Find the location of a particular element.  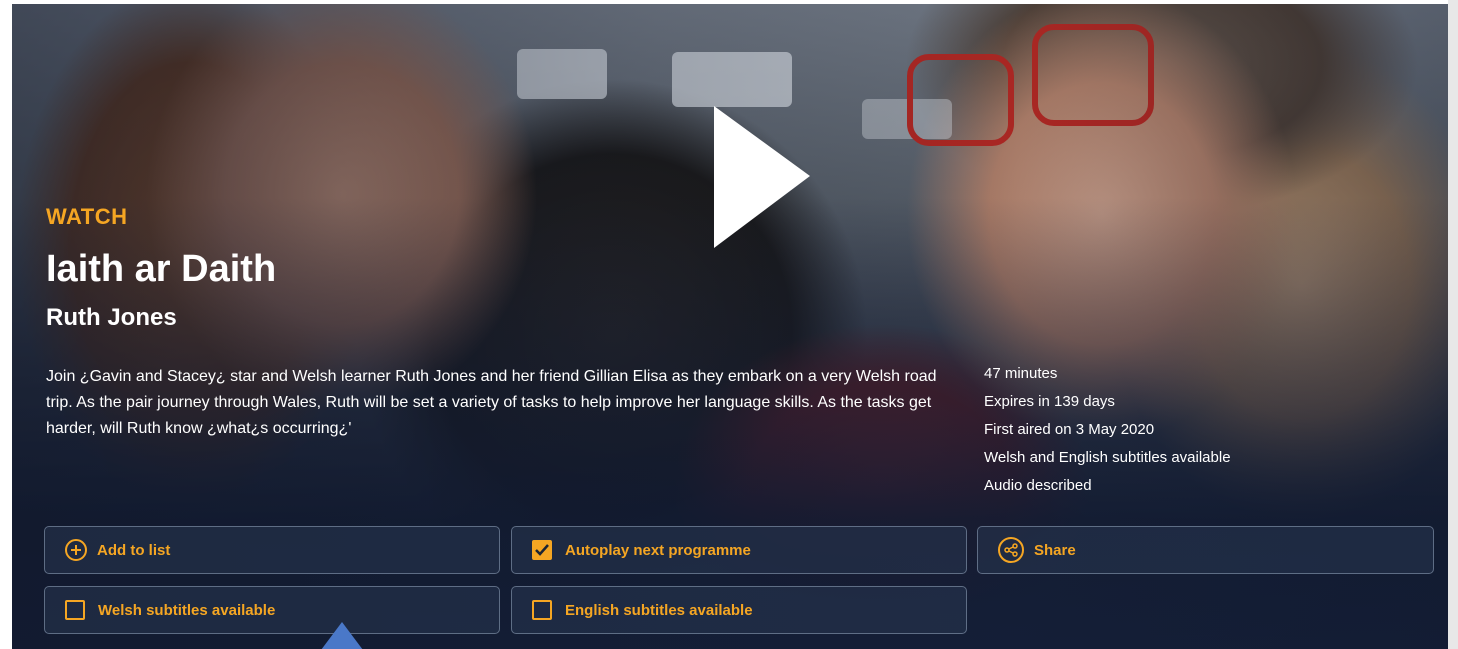

subtitles-info: Welsh and English subtitles available is located at coordinates (1107, 457).